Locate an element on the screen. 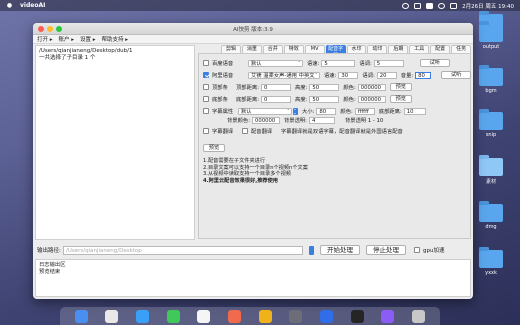 Image resolution: width=520 pixels, height=325 pixels. aliyun-voice-select: 艾镁 温柔女声-通用 中英文 is located at coordinates (284, 75).